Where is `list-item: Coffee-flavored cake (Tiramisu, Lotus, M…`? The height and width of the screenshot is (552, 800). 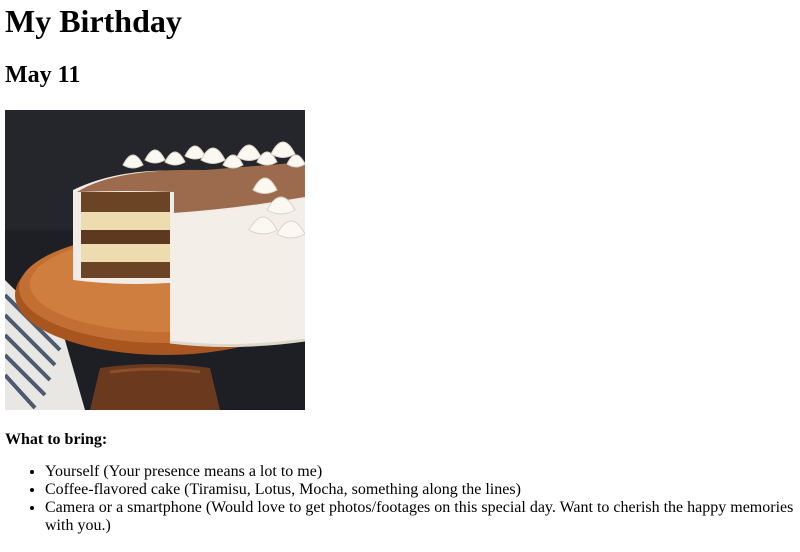
list-item: Coffee-flavored cake (Tiramisu, Lotus, M… is located at coordinates (420, 490).